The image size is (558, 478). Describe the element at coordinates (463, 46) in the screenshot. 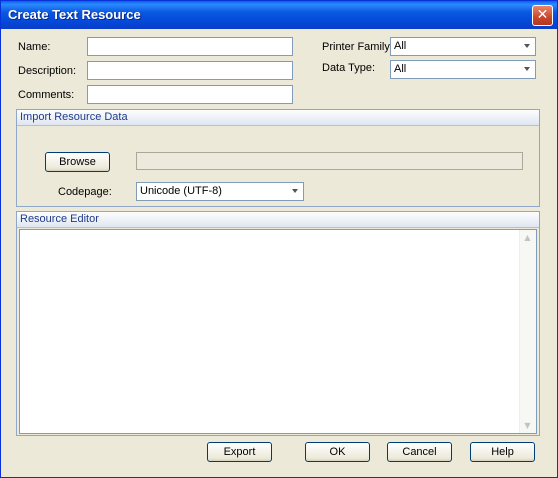

I see `printer-family-select: All` at that location.